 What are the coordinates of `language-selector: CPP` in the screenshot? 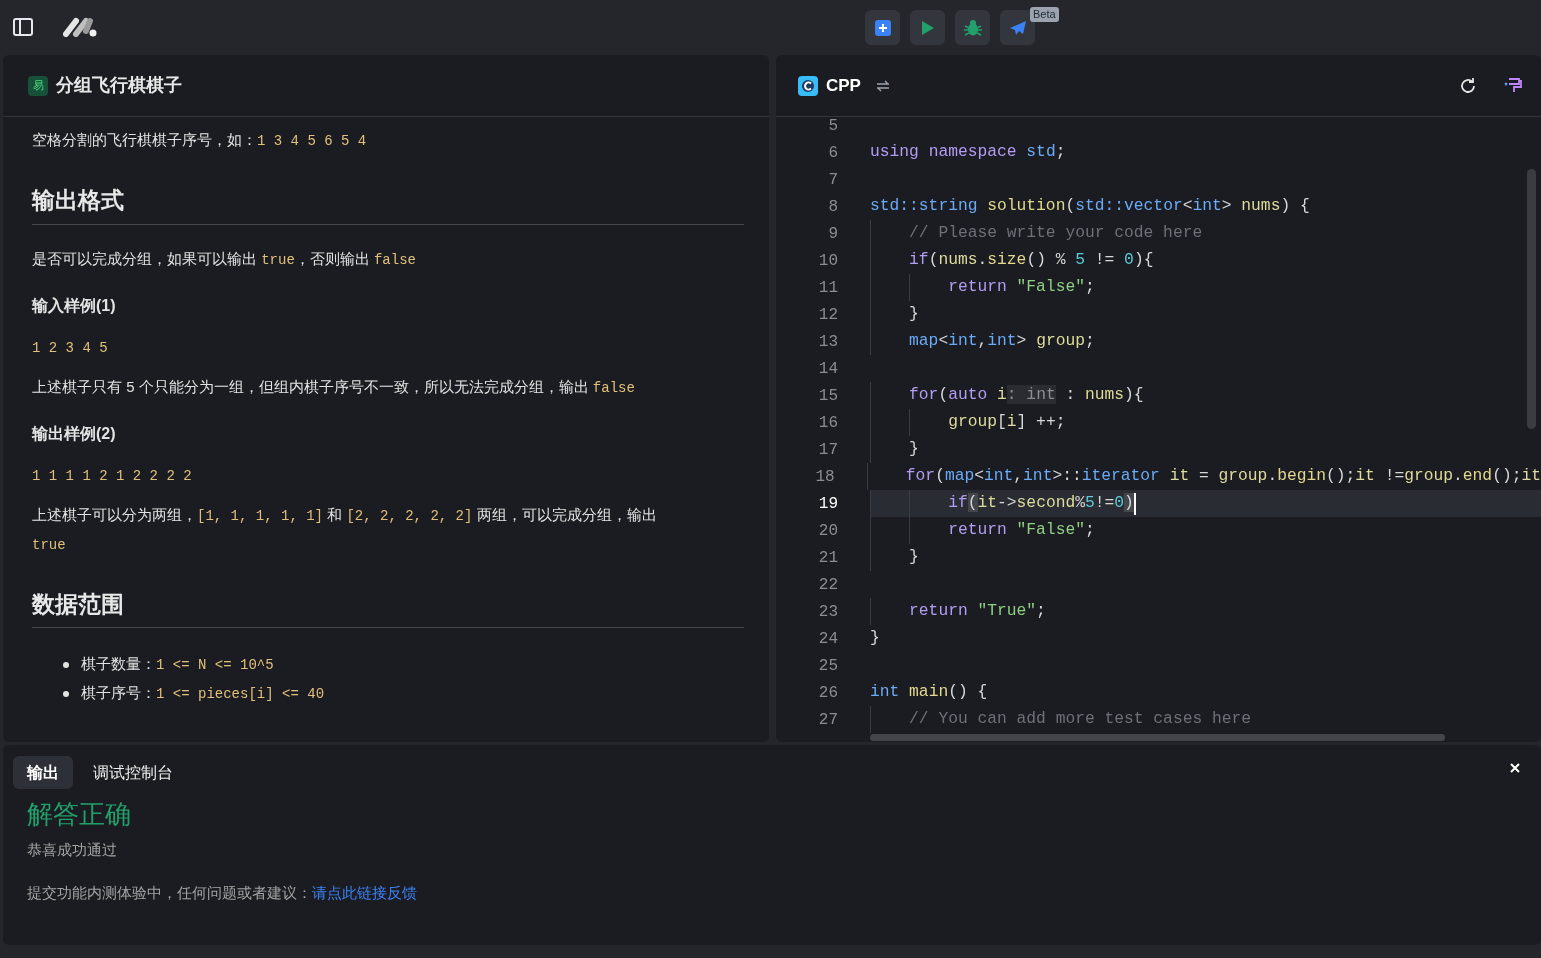 It's located at (843, 85).